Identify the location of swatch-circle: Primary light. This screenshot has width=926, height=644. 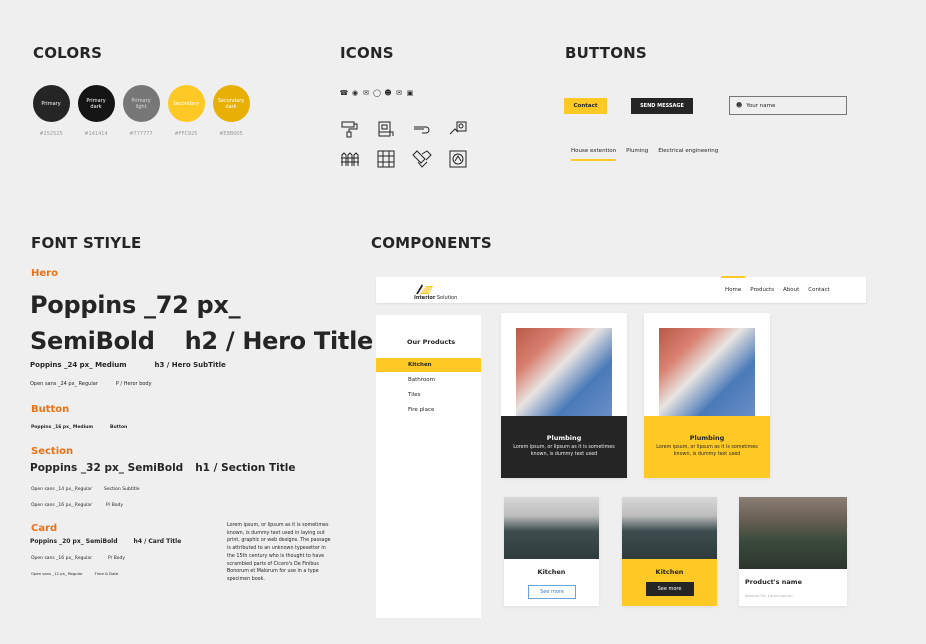
(141, 103).